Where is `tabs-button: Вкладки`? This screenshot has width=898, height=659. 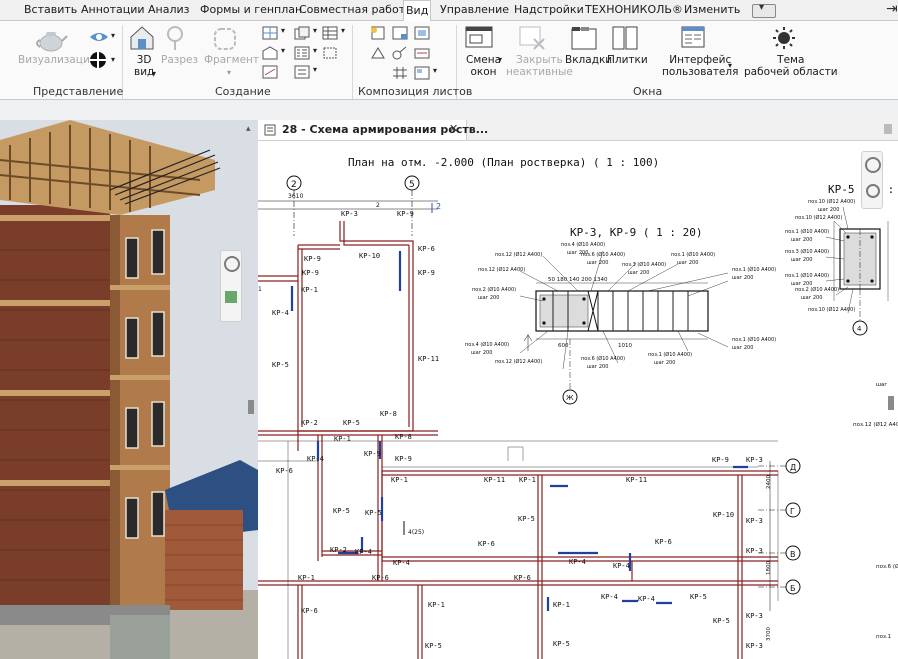 tabs-button: Вкладки is located at coordinates (588, 60).